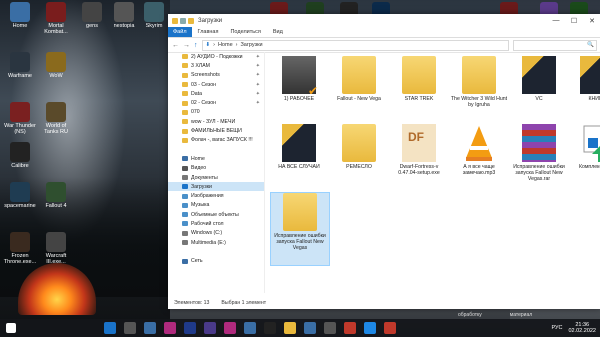  Describe the element at coordinates (278, 32) in the screenshot. I see `tab-view: Вид` at that location.